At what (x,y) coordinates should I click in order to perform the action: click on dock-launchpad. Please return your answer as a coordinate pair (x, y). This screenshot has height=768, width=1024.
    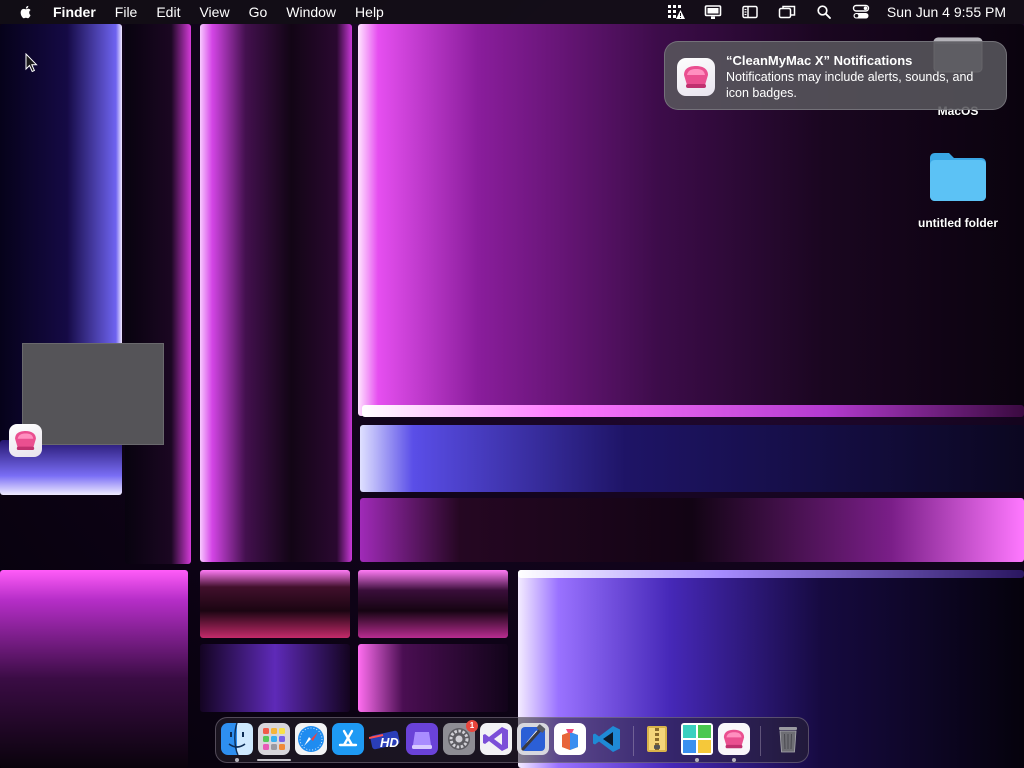
    Looking at the image, I should click on (274, 739).